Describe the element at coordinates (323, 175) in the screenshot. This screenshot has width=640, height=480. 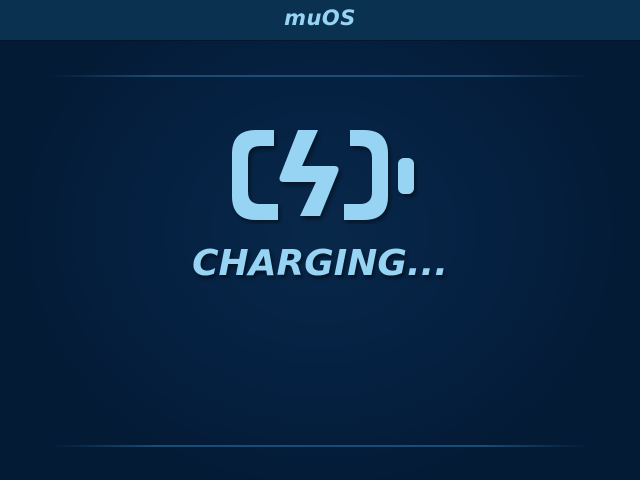
I see `battery-charging-icon` at that location.